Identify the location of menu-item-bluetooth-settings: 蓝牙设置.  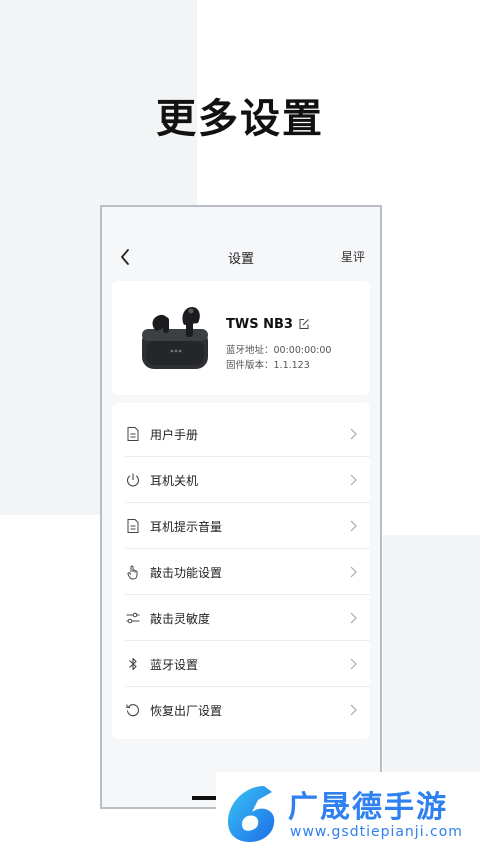
(241, 664).